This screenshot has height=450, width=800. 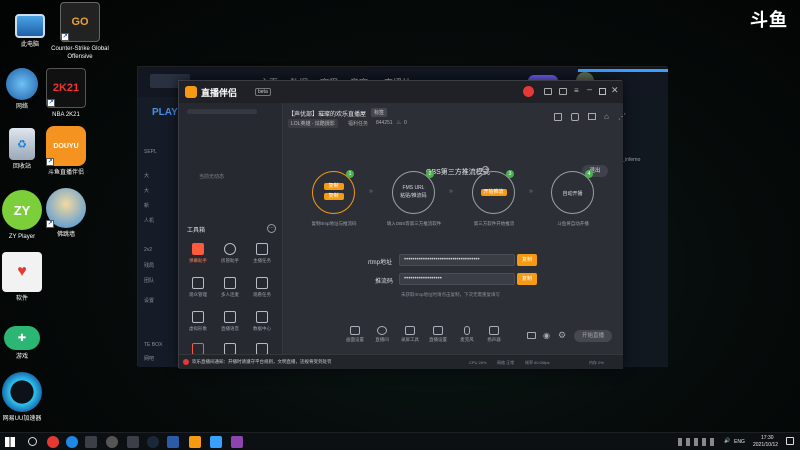 What do you see at coordinates (262, 249) in the screenshot?
I see `task-icon` at bounding box center [262, 249].